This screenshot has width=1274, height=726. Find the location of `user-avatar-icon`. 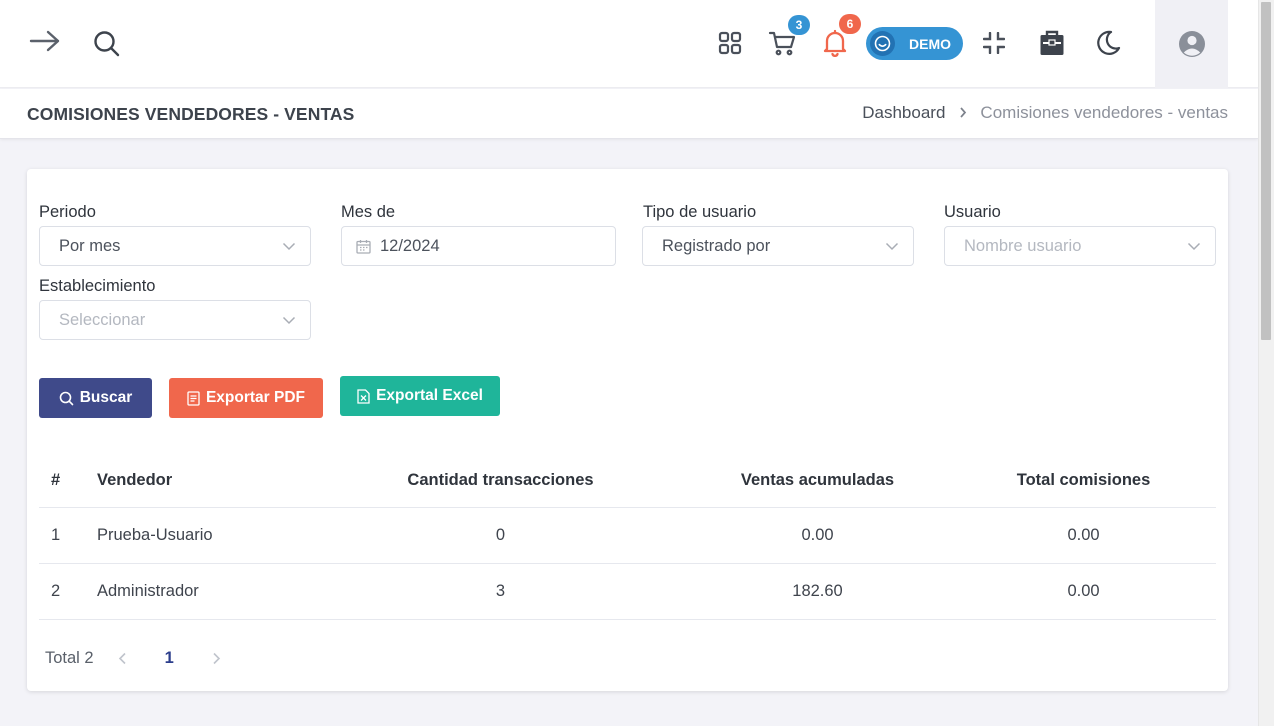

user-avatar-icon is located at coordinates (1192, 44).